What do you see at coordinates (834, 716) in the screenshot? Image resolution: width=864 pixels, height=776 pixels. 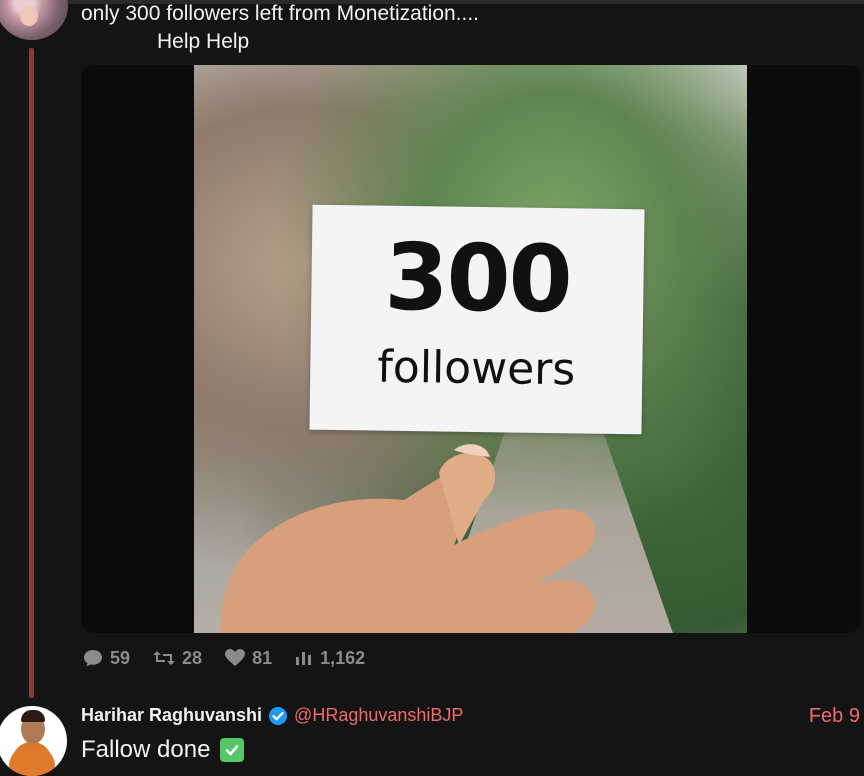 I see `reply-date: Feb 9` at bounding box center [834, 716].